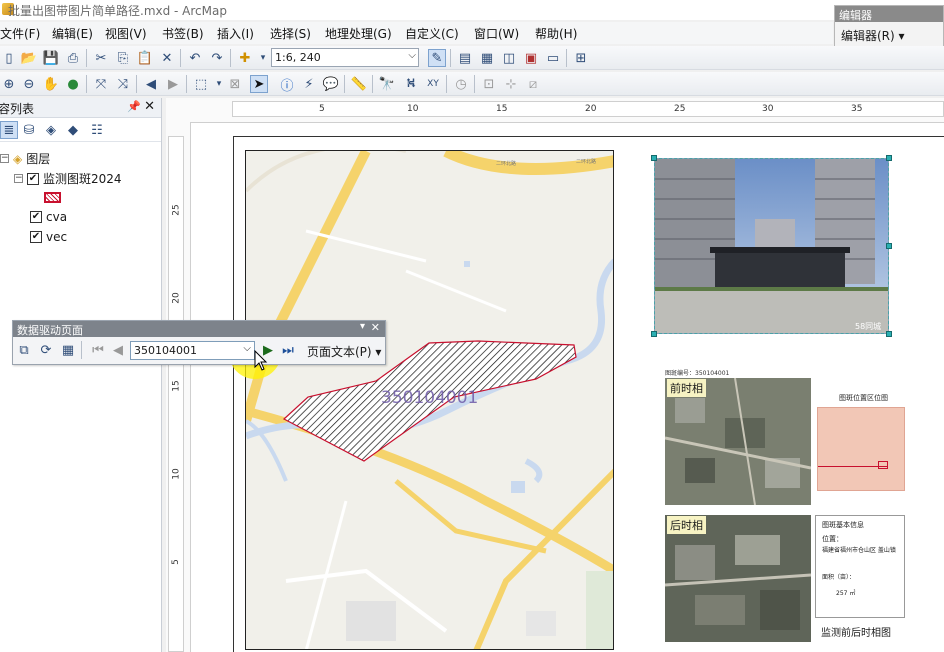  What do you see at coordinates (134, 106) in the screenshot?
I see `pin-icon: 📌` at bounding box center [134, 106].